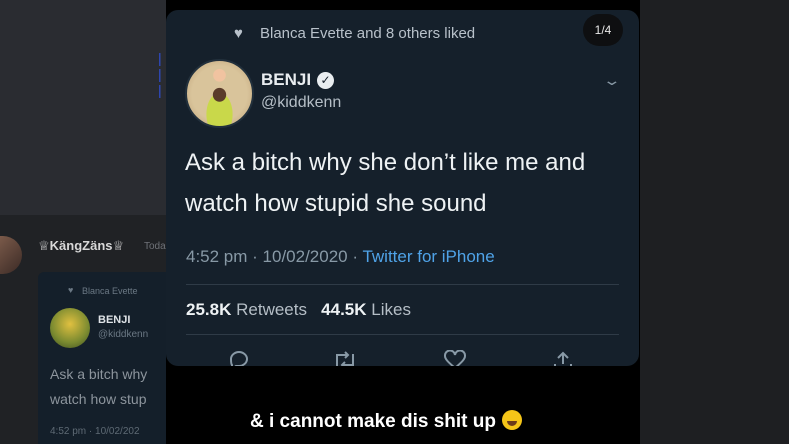  Describe the element at coordinates (70, 328) in the screenshot. I see `background-embed-avatar` at that location.